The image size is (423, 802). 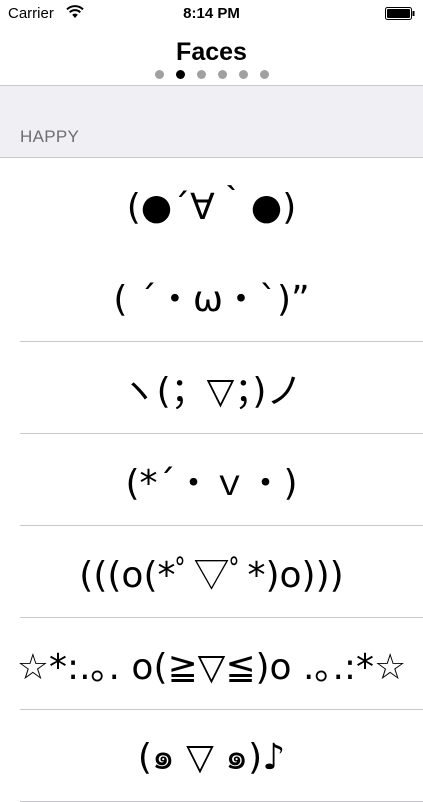 I want to click on face-text: ( ´・ω・`)”, so click(x=211, y=299).